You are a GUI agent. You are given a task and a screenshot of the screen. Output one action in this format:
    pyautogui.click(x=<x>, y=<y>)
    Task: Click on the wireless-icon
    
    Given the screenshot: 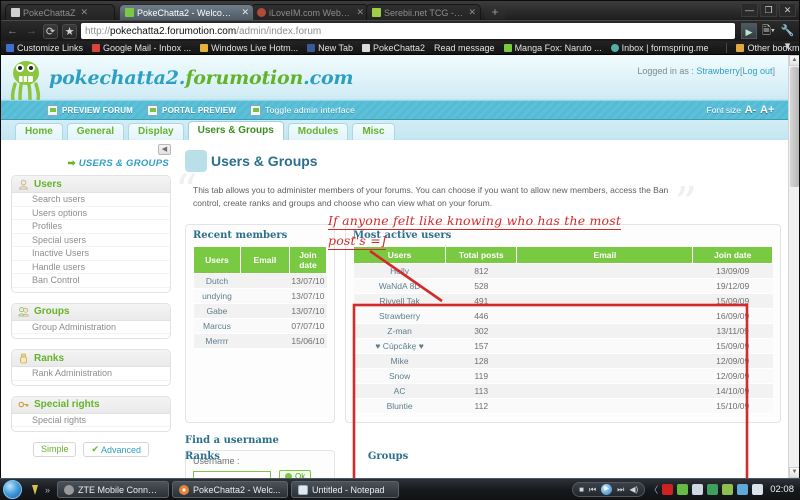 What is the action you would take?
    pyautogui.click(x=743, y=489)
    